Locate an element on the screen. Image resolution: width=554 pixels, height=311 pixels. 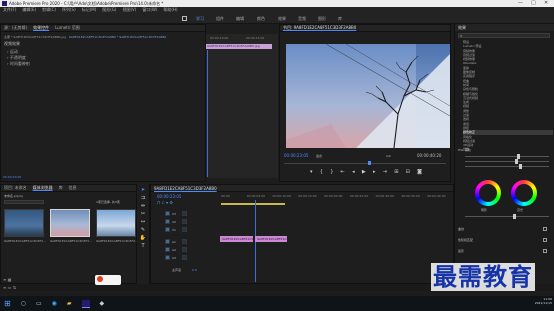
program-tab: 节目: 9A8FD1E2CA8F51C3D3F2A8B0 is located at coordinates (319, 28).